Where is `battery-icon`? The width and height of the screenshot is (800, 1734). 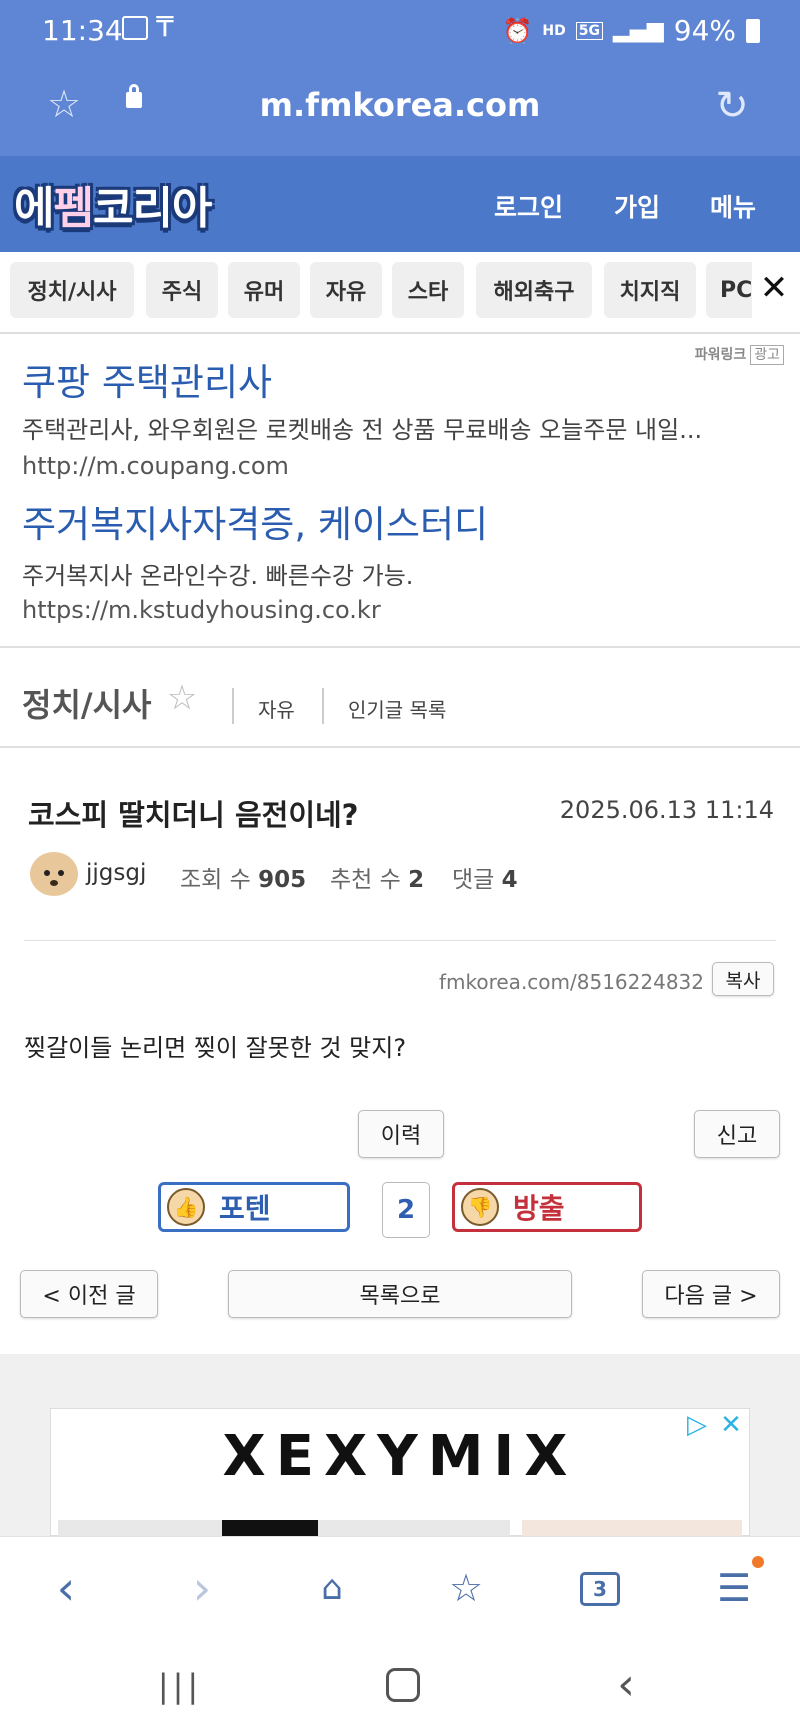 battery-icon is located at coordinates (753, 30).